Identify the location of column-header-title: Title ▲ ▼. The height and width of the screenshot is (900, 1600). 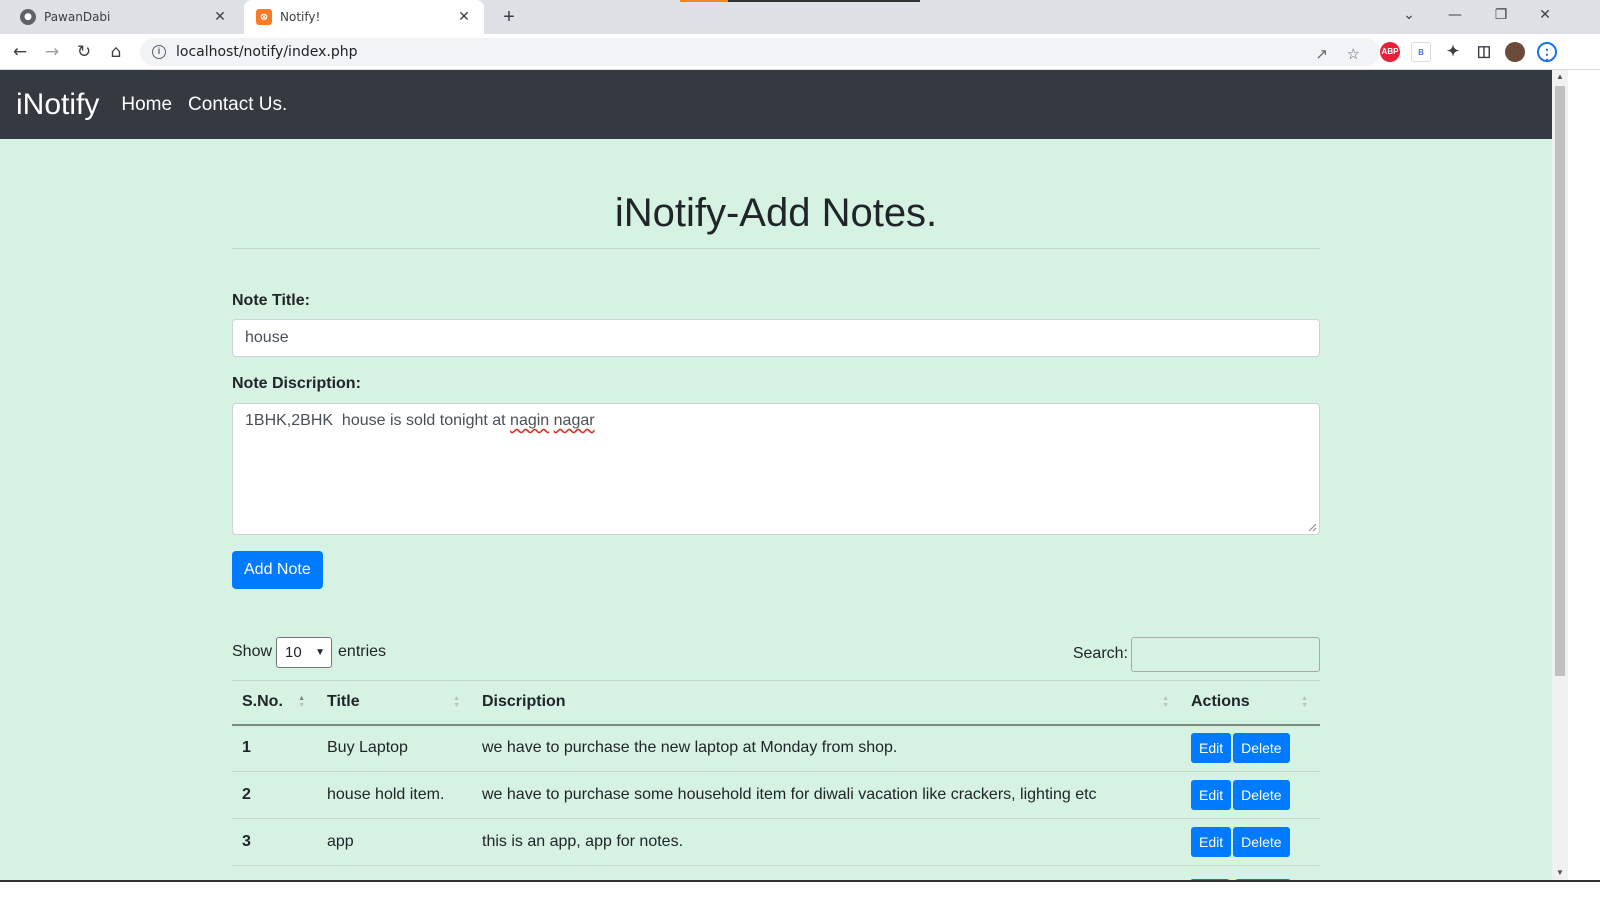
(394, 703).